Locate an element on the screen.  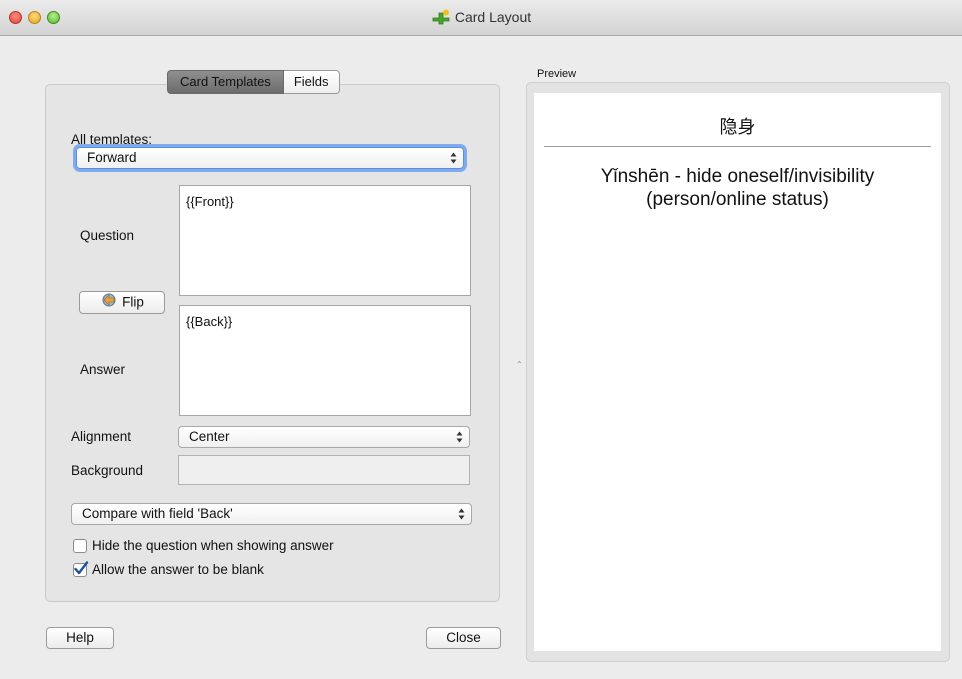
flip-icon is located at coordinates (109, 303).